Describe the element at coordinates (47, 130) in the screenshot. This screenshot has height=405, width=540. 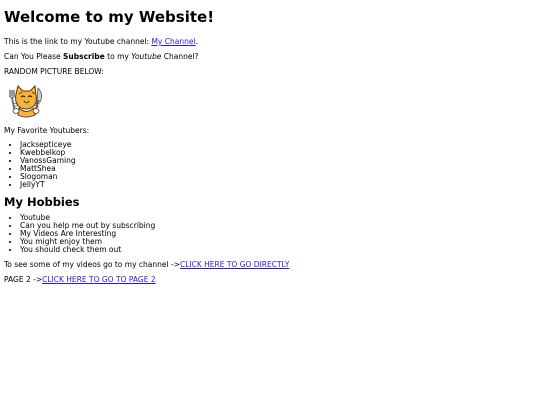
I see `favorites-label: My Favorite Youtubers:` at that location.